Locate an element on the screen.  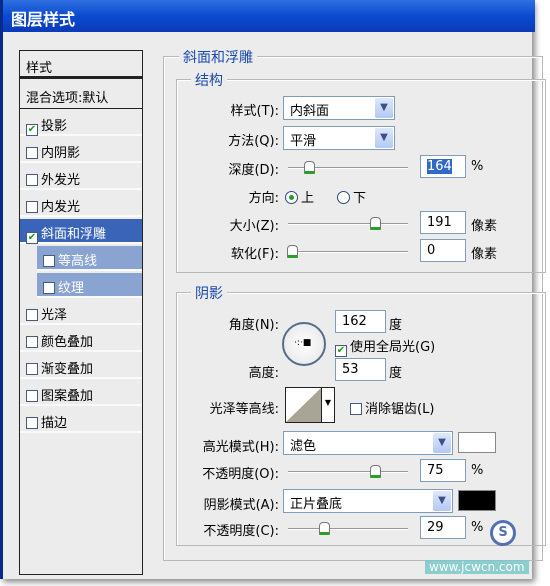
style-item-label: 描边 is located at coordinates (54, 423).